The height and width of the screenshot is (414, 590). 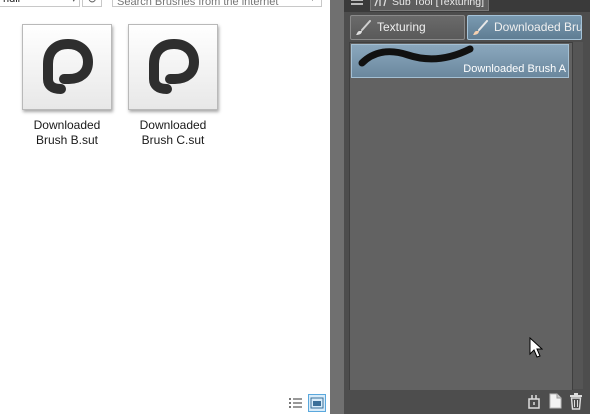 I want to click on sub-tool-settings-icon, so click(x=534, y=401).